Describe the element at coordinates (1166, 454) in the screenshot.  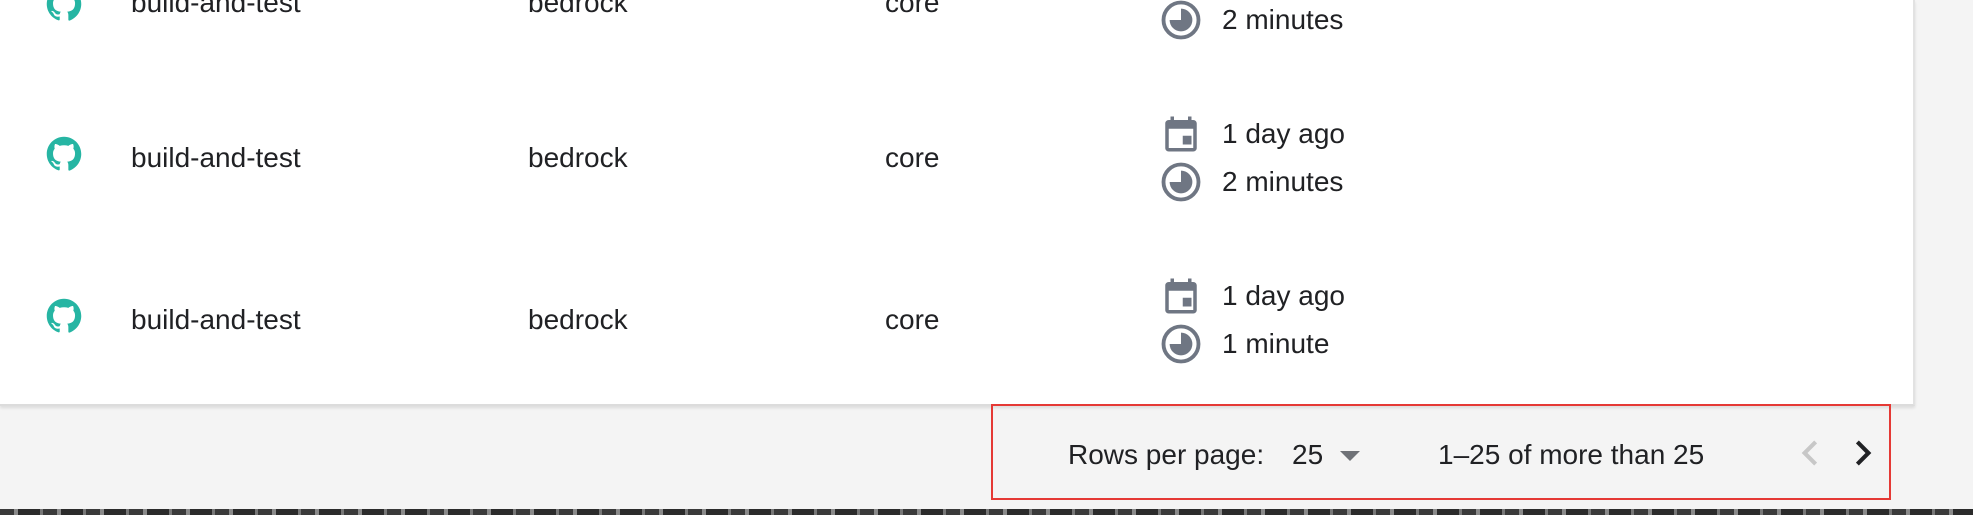
I see `rows-per-page-label: Rows per page:` at that location.